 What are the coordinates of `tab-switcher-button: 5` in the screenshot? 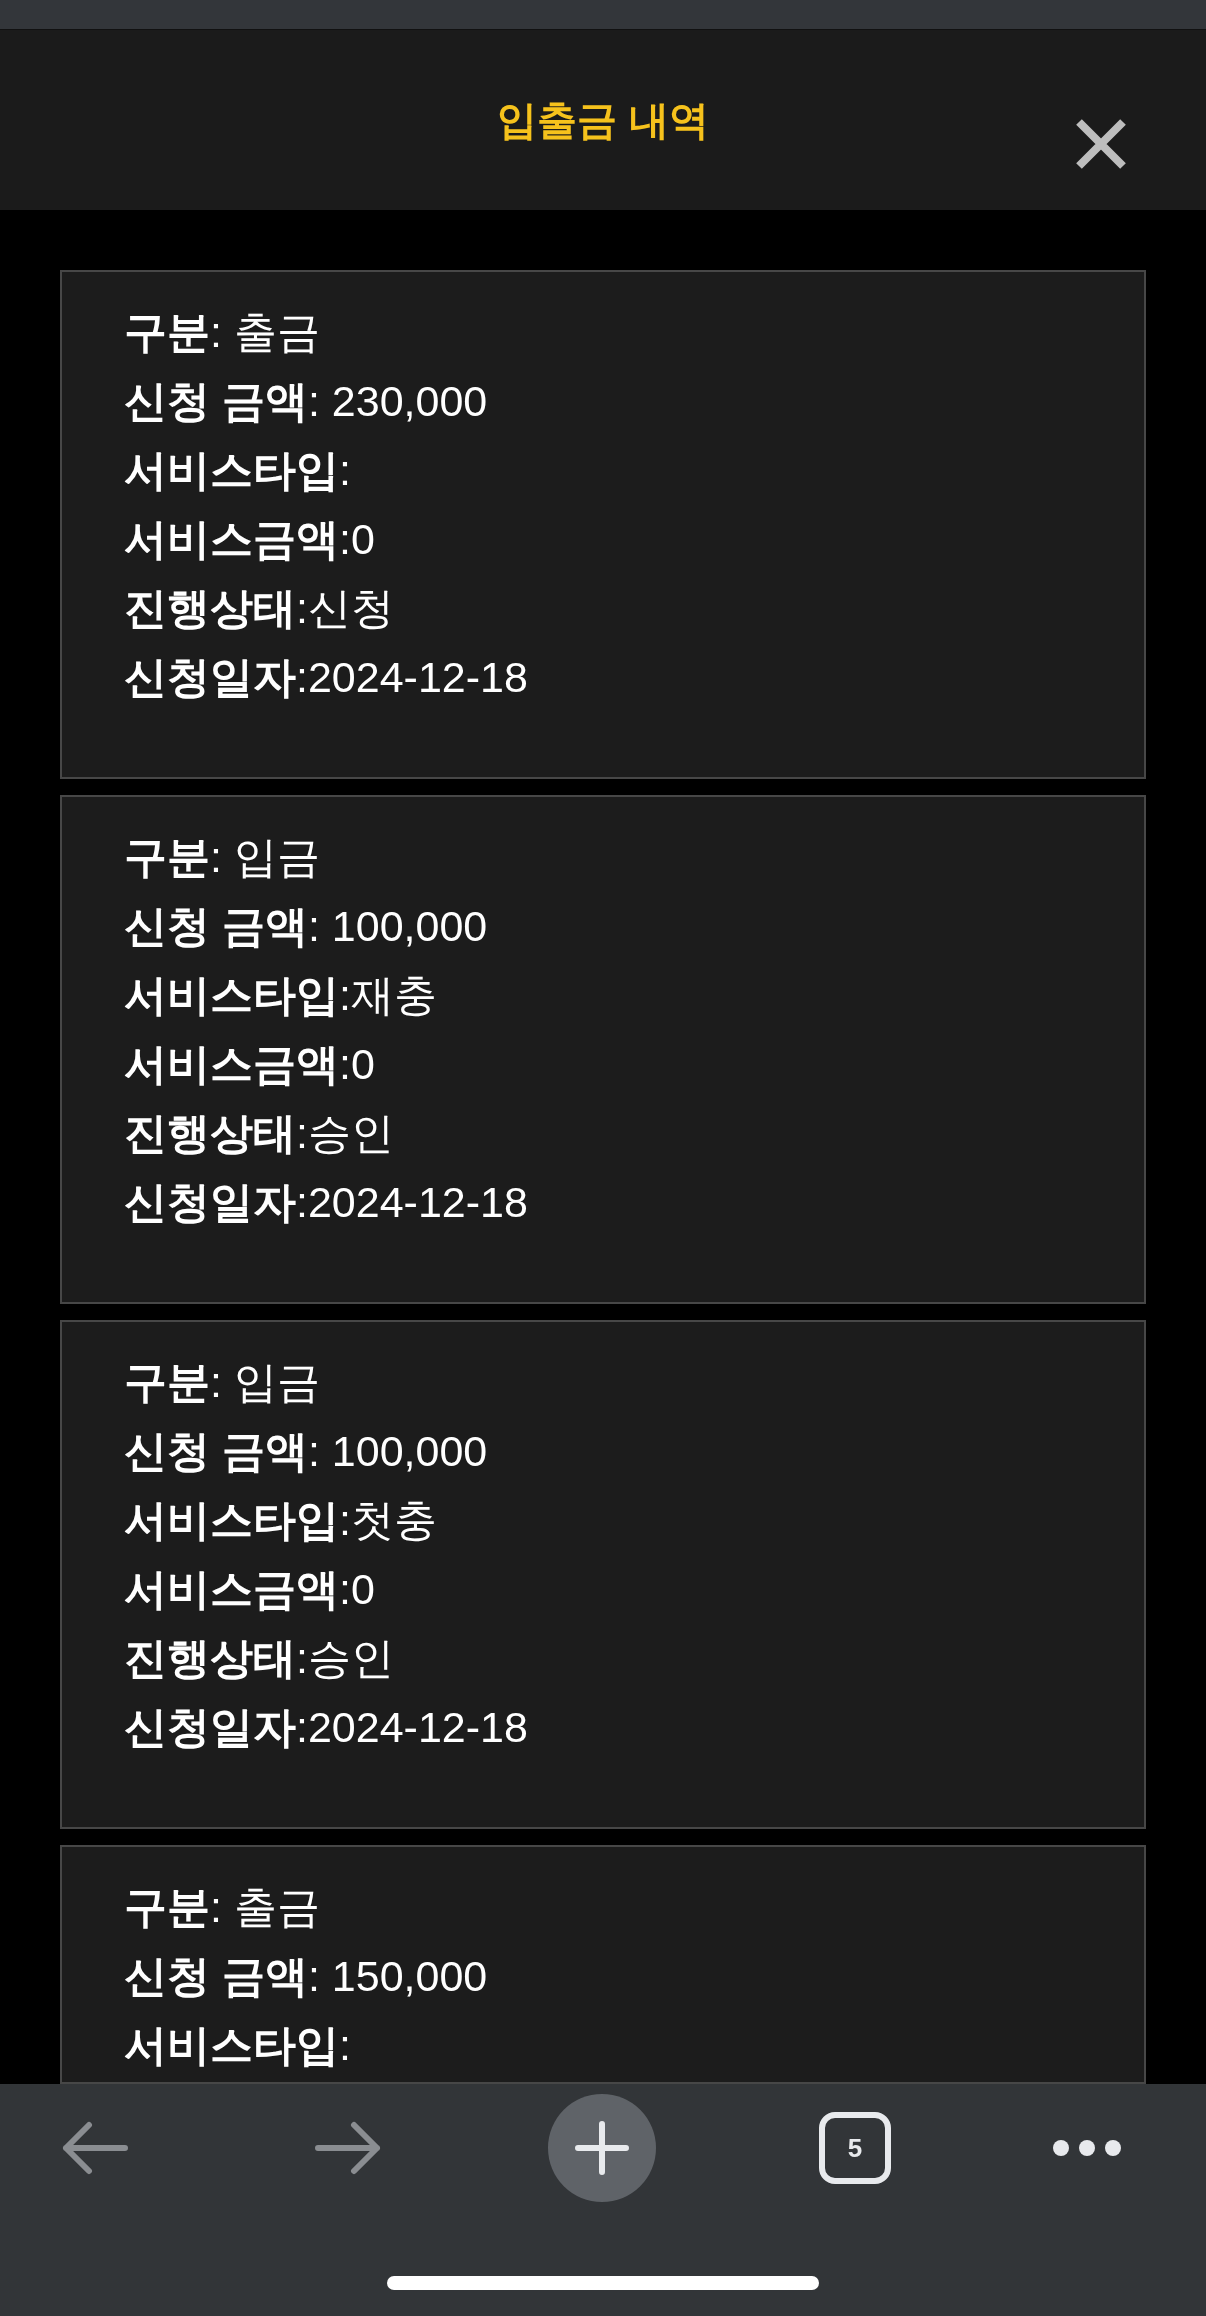 It's located at (855, 2148).